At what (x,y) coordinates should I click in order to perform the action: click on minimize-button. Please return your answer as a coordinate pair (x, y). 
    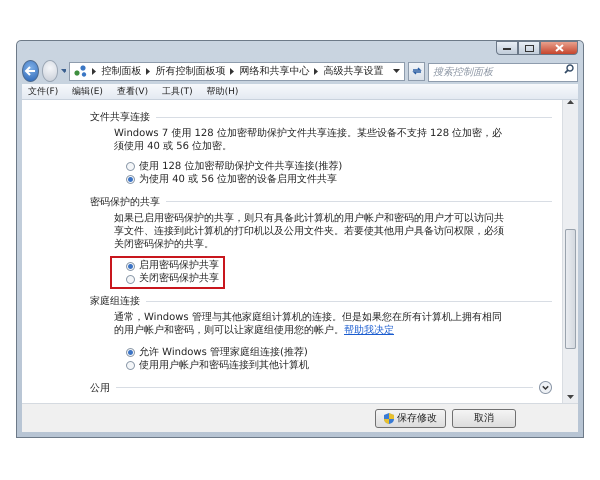
    Looking at the image, I should click on (507, 48).